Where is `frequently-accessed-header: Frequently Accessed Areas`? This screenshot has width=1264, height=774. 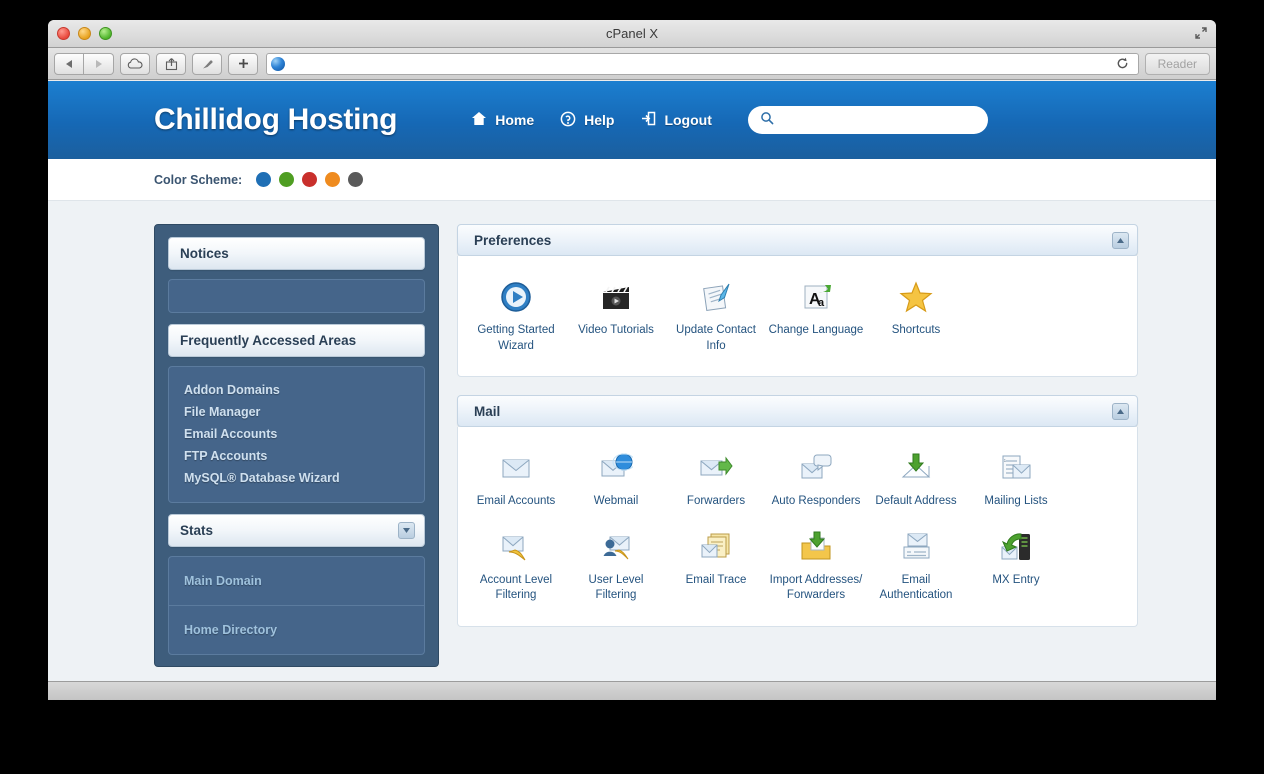
frequently-accessed-header: Frequently Accessed Areas is located at coordinates (296, 340).